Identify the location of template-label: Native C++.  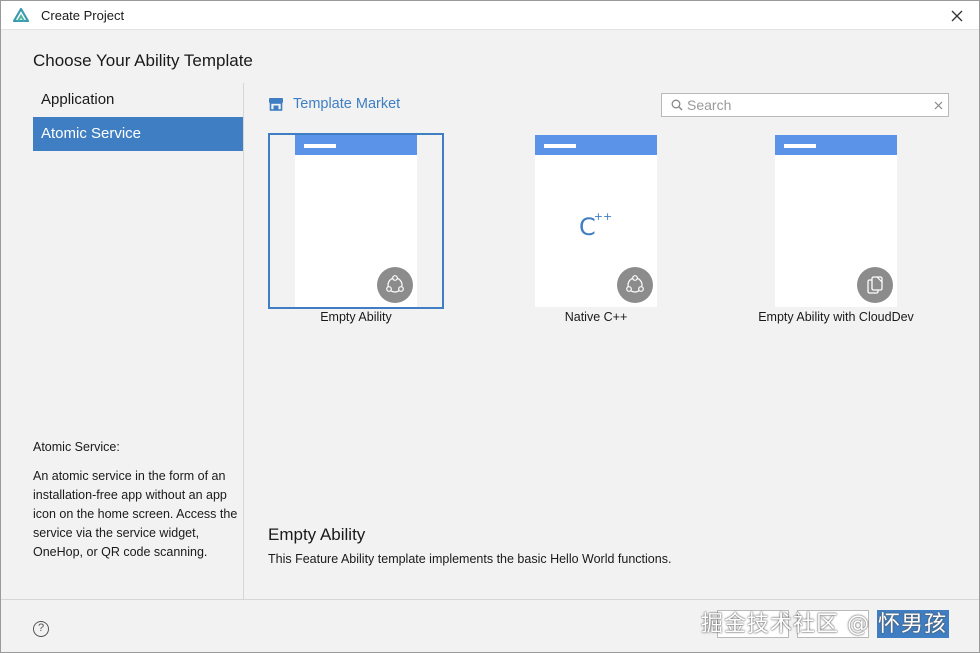
(596, 317).